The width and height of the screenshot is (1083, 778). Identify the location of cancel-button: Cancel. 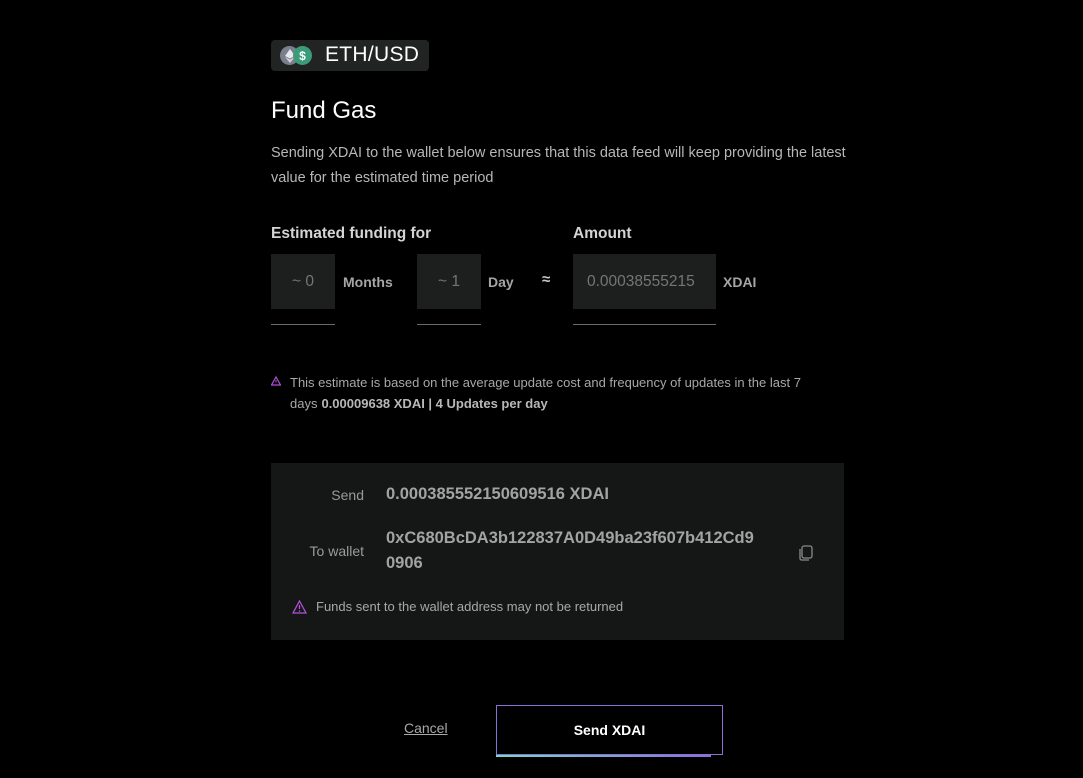
(426, 728).